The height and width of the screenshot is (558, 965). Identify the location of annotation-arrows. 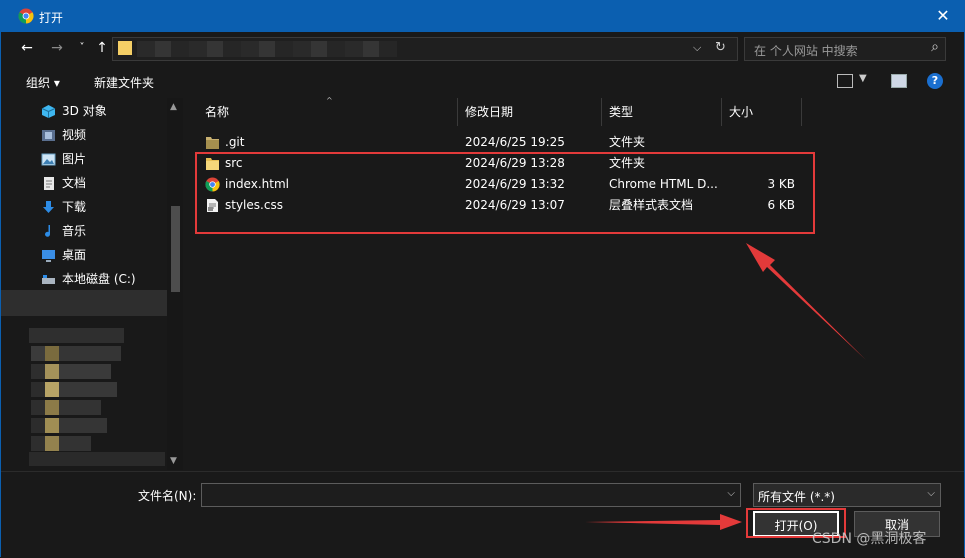
(725, 386).